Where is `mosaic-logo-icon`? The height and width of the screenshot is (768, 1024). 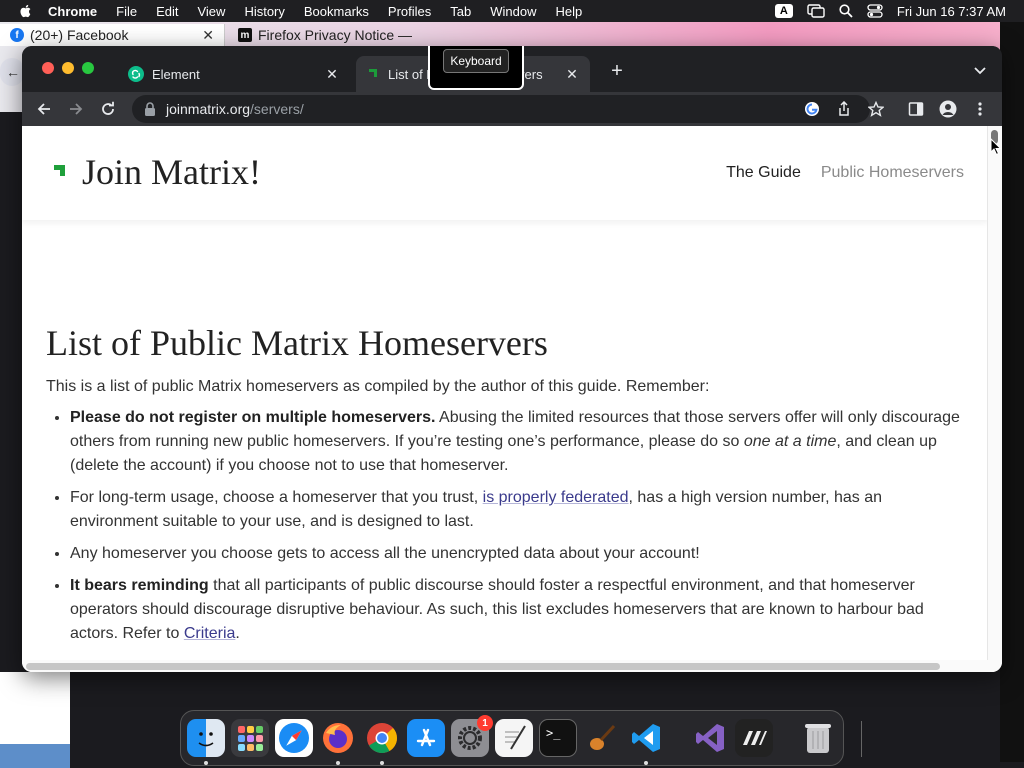
mosaic-logo-icon is located at coordinates (755, 738).